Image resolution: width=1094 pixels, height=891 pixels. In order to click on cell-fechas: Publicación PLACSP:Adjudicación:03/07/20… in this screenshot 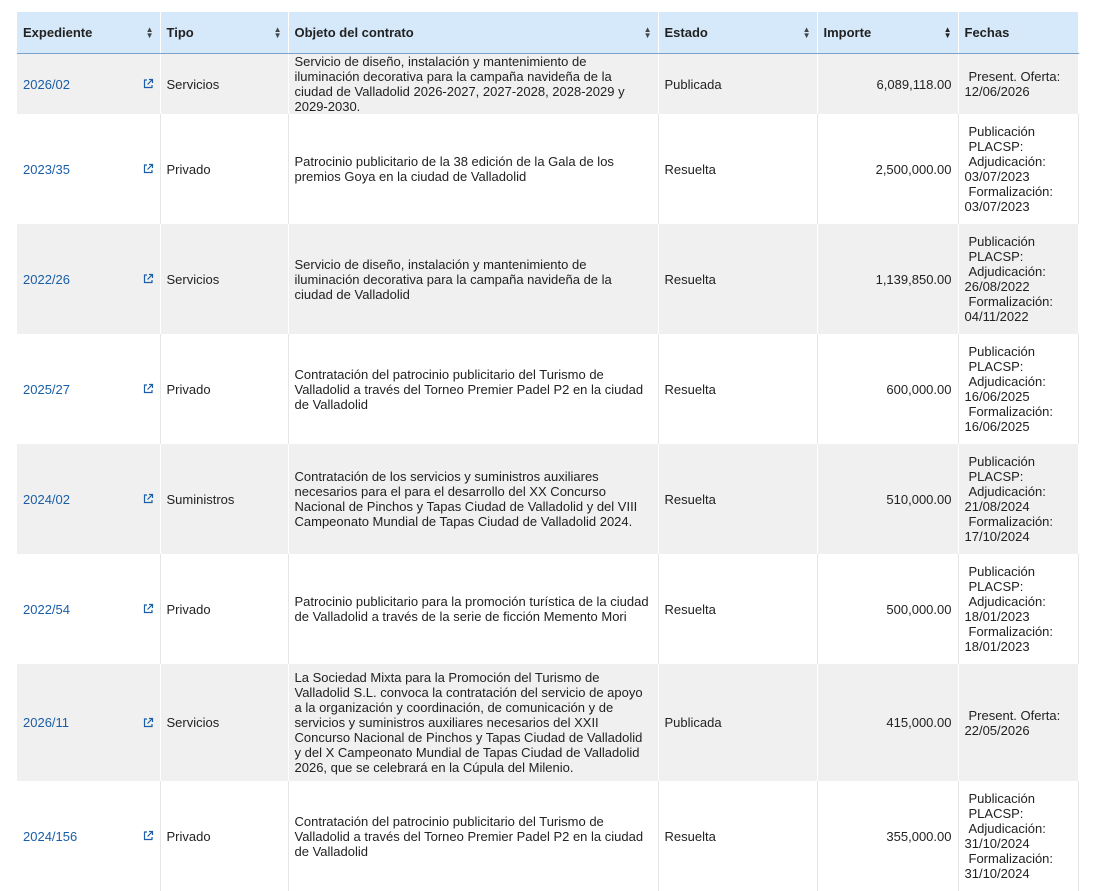, I will do `click(1018, 169)`.